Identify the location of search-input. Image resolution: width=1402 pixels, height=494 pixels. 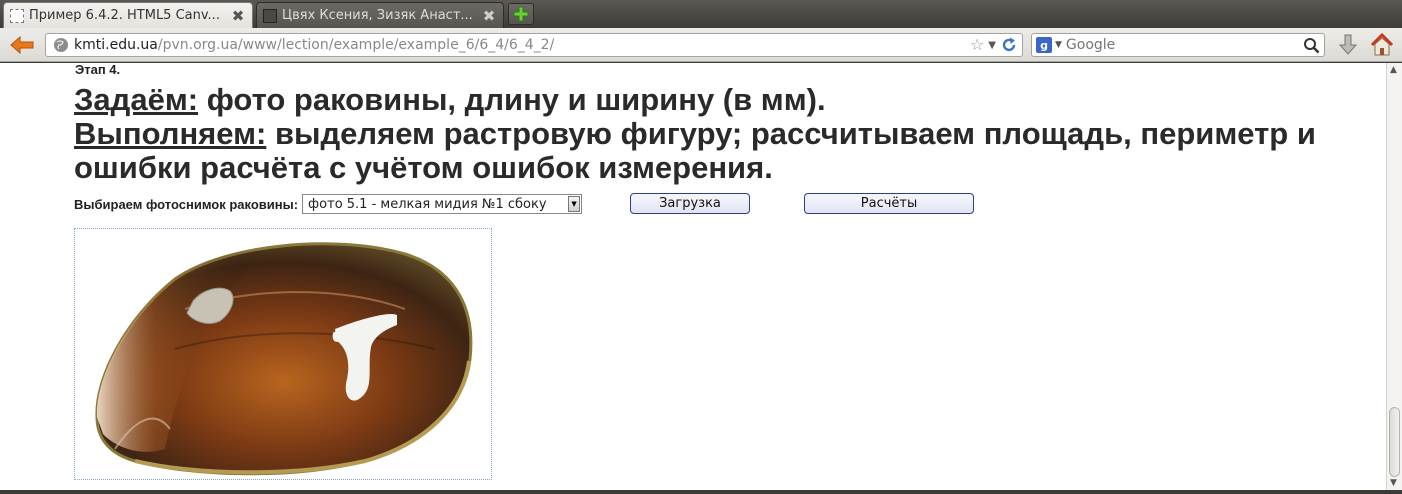
(1180, 45).